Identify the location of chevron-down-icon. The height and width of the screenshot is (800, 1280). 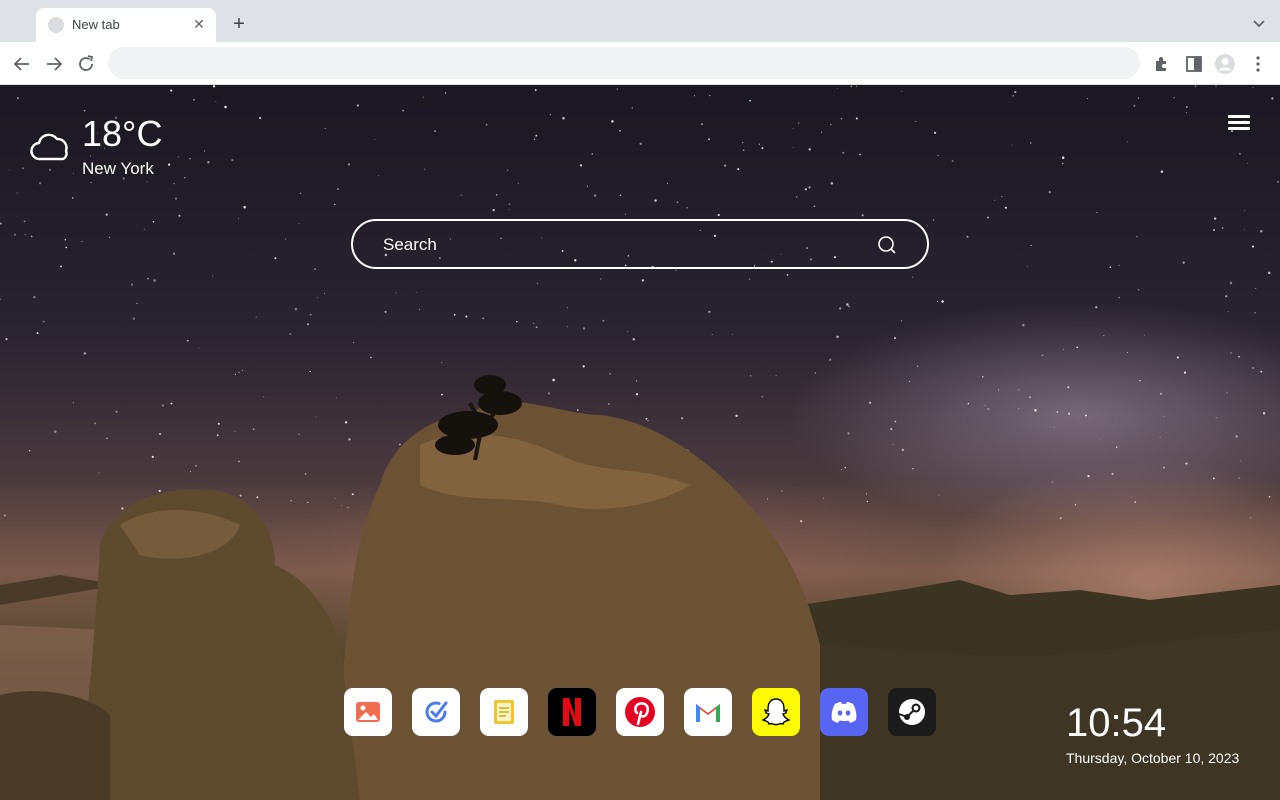
(1259, 23).